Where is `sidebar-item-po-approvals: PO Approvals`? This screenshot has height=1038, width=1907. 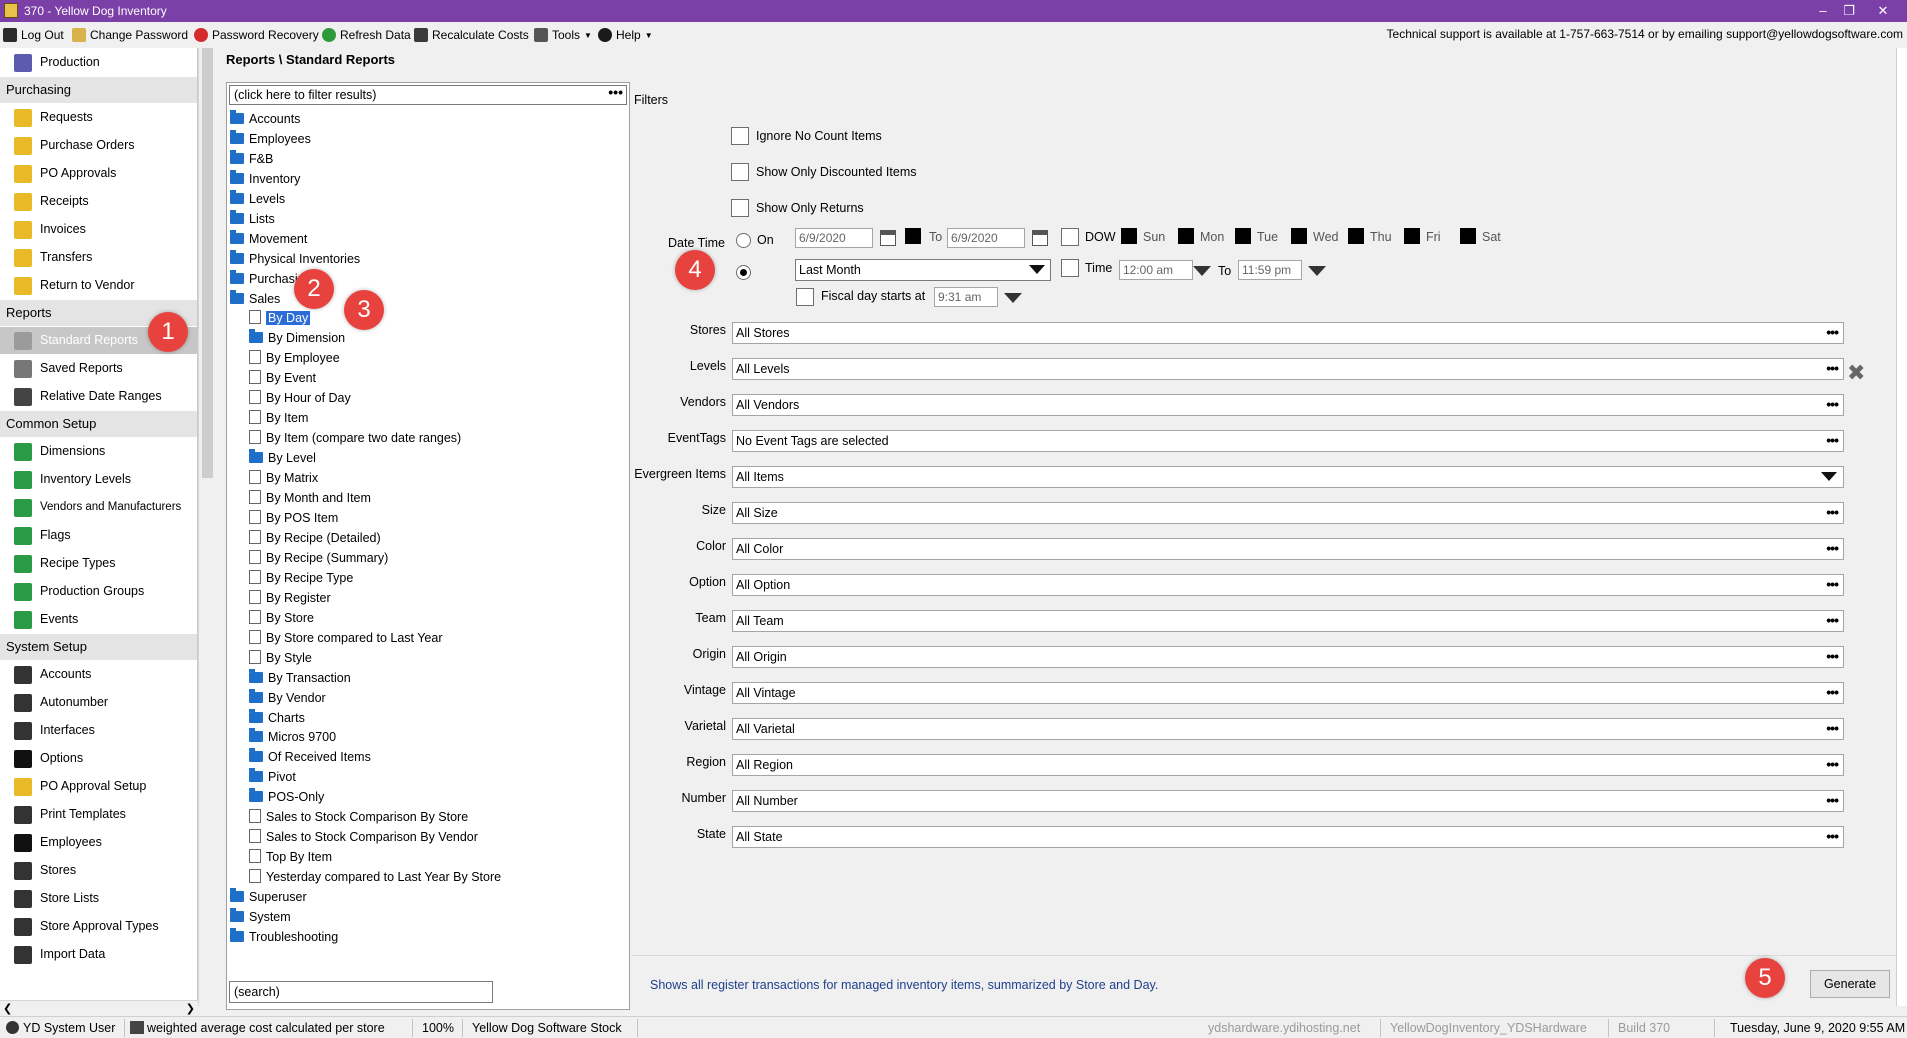 sidebar-item-po-approvals: PO Approvals is located at coordinates (98, 173).